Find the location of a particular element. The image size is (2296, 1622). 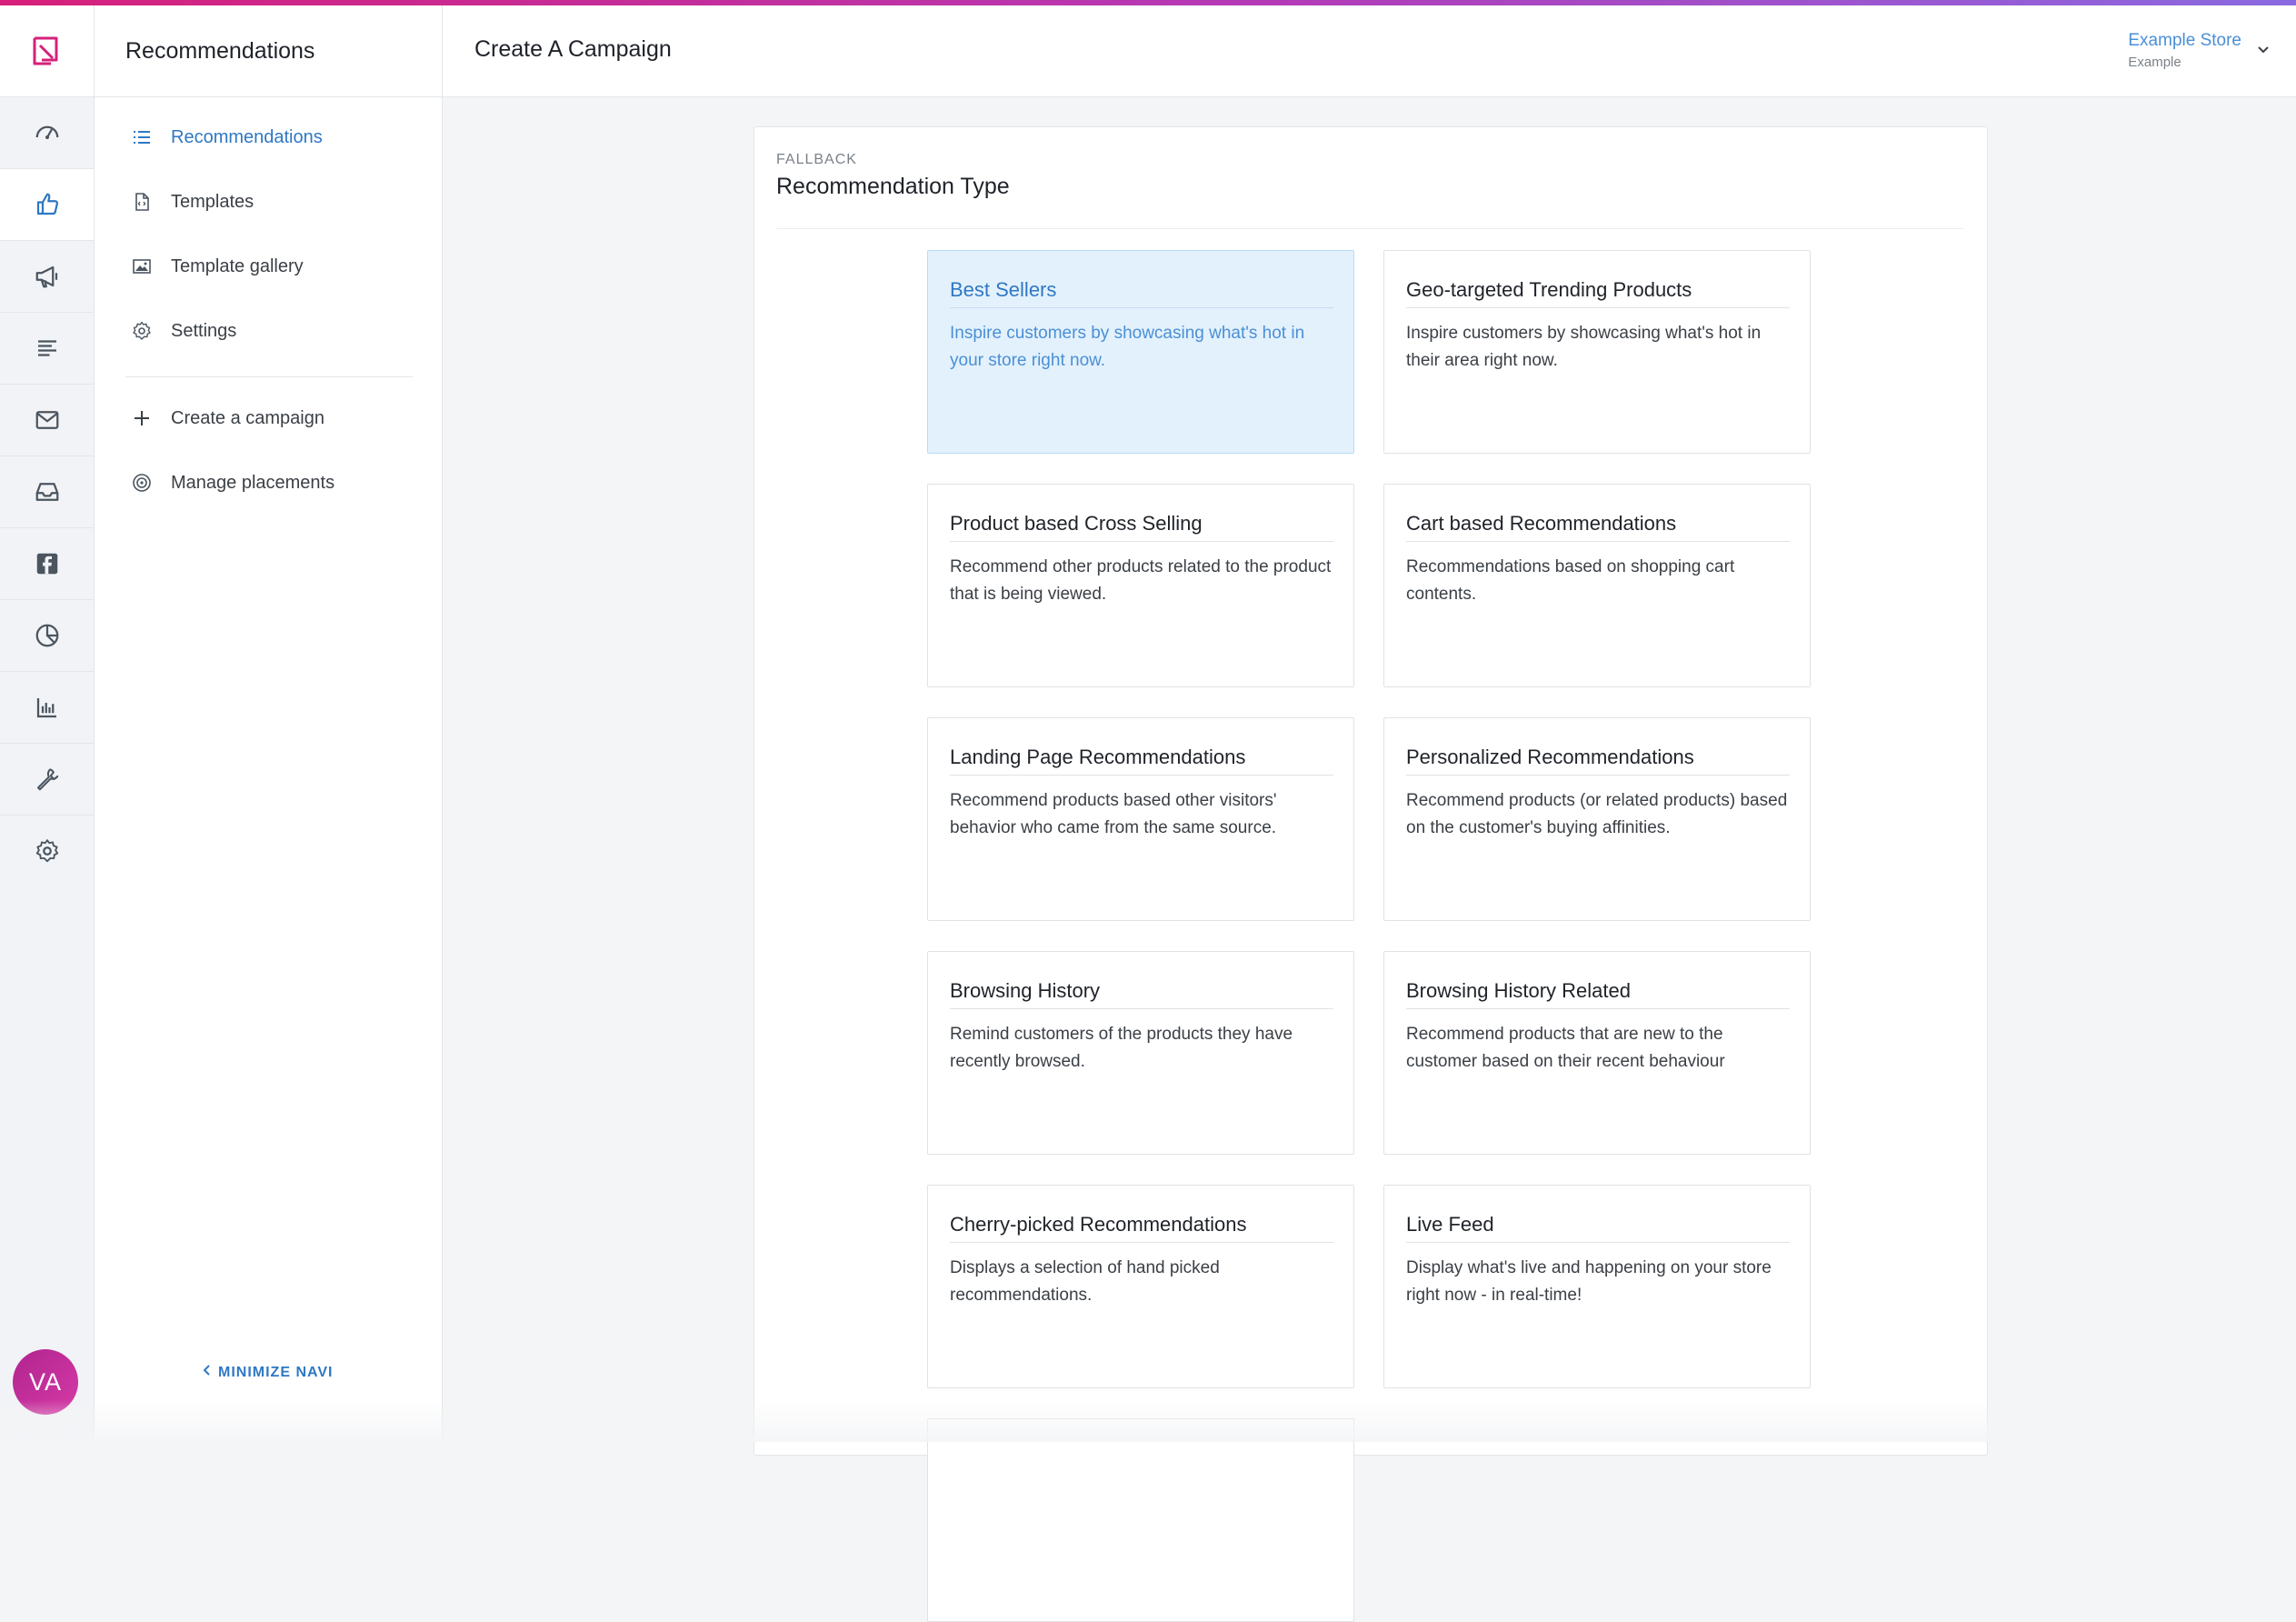

rail-settings is located at coordinates (47, 851).